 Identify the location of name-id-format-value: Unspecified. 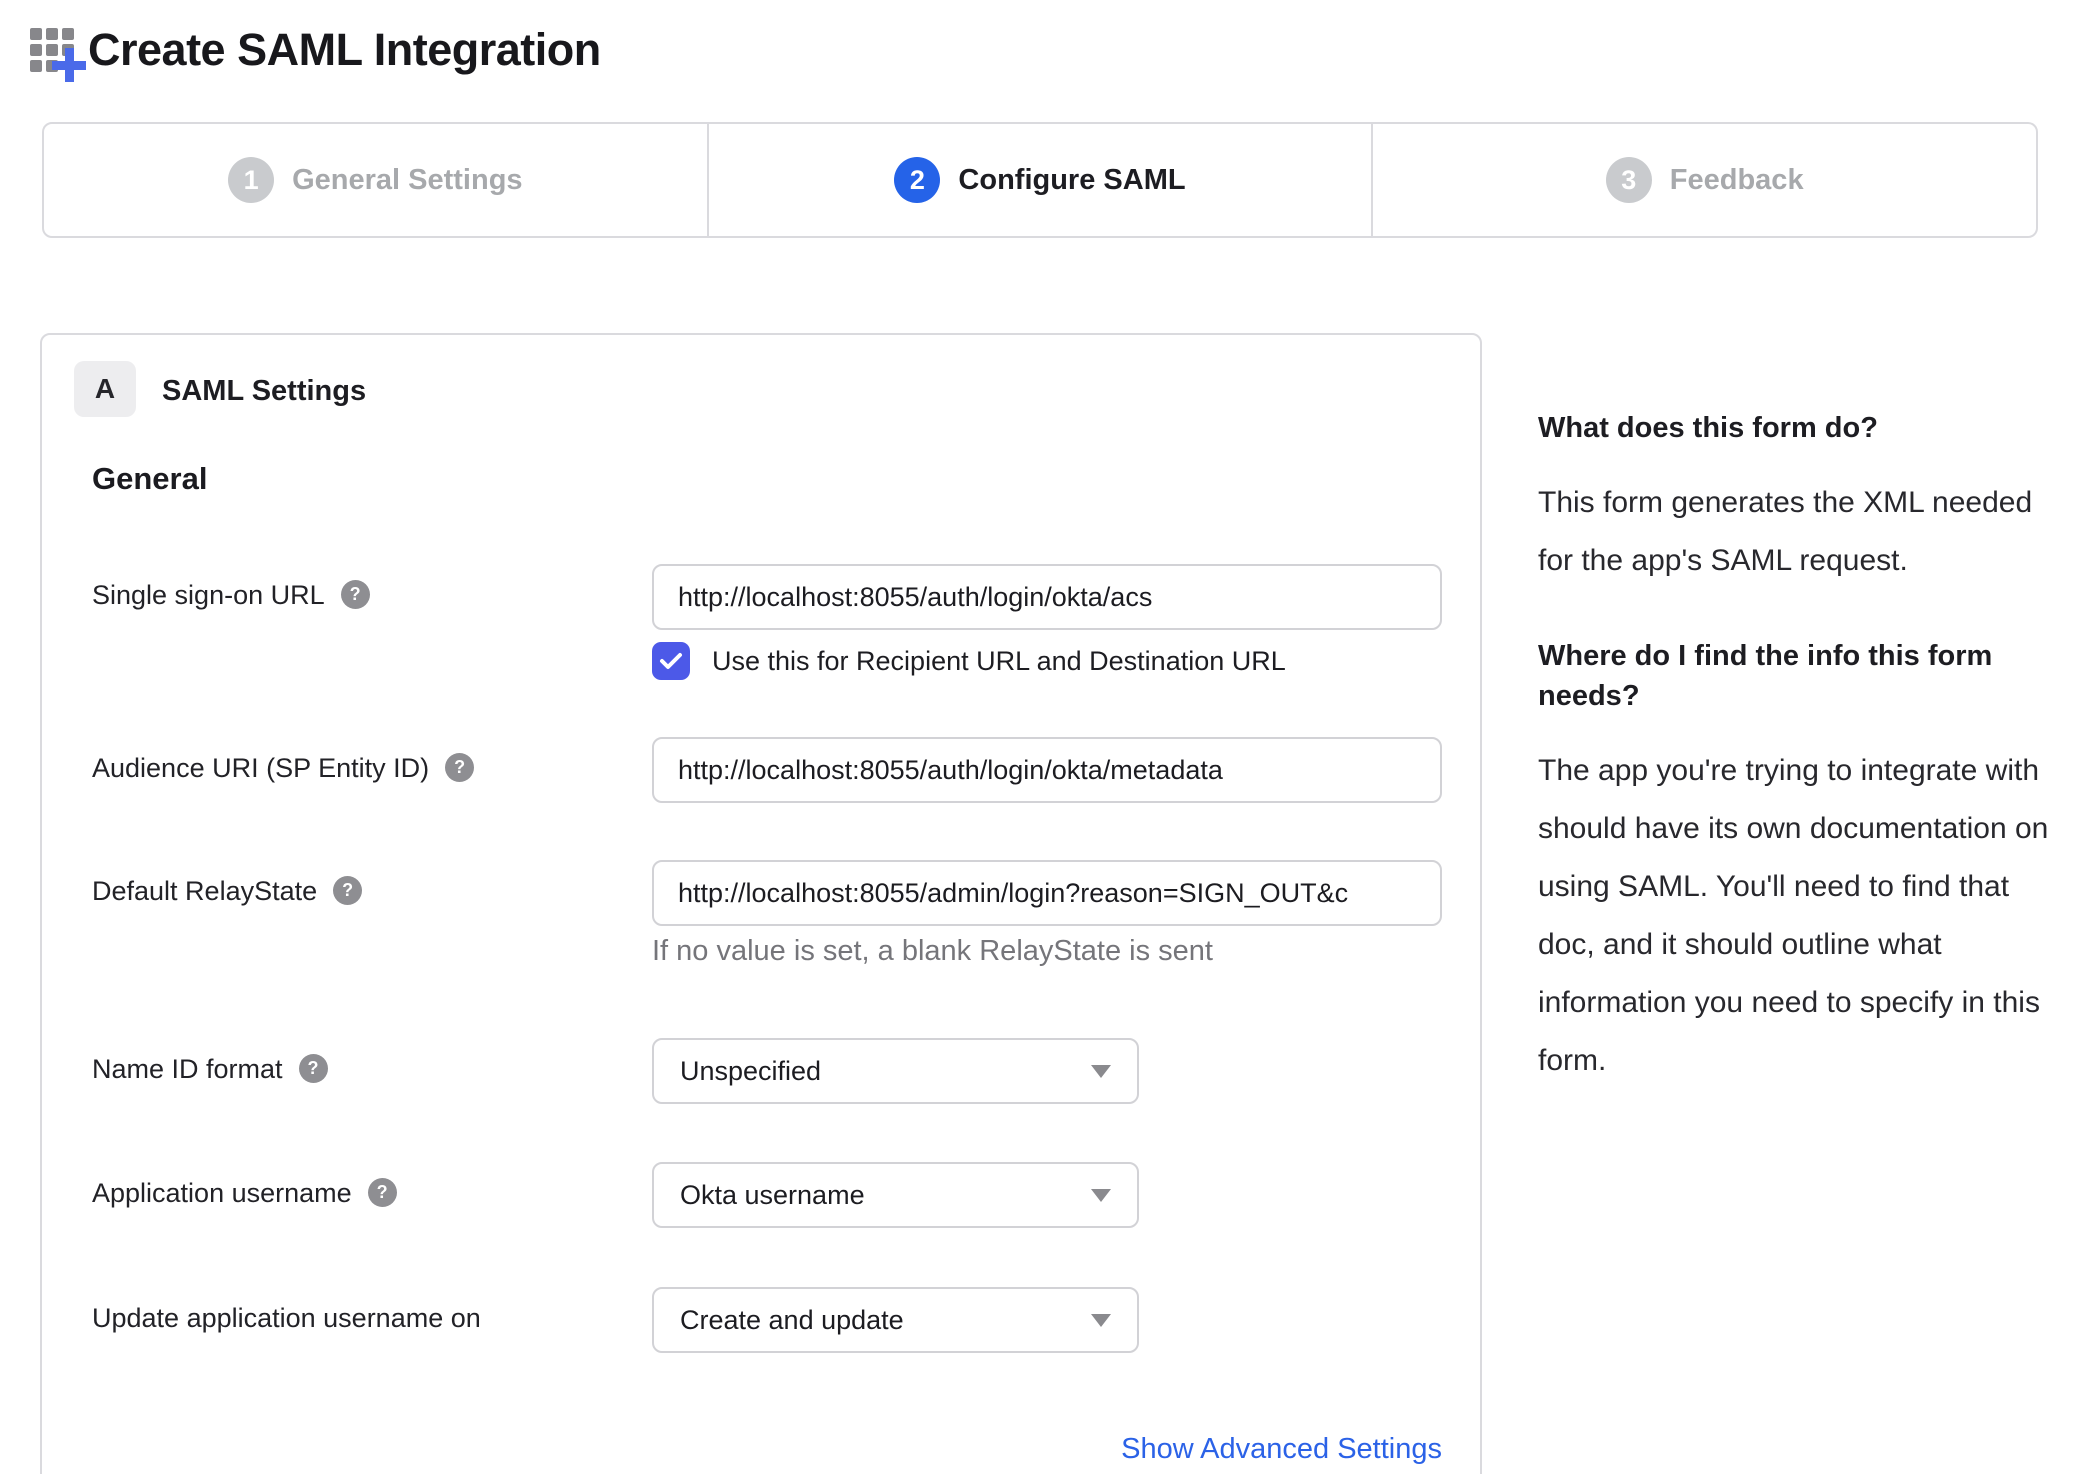
(751, 1070).